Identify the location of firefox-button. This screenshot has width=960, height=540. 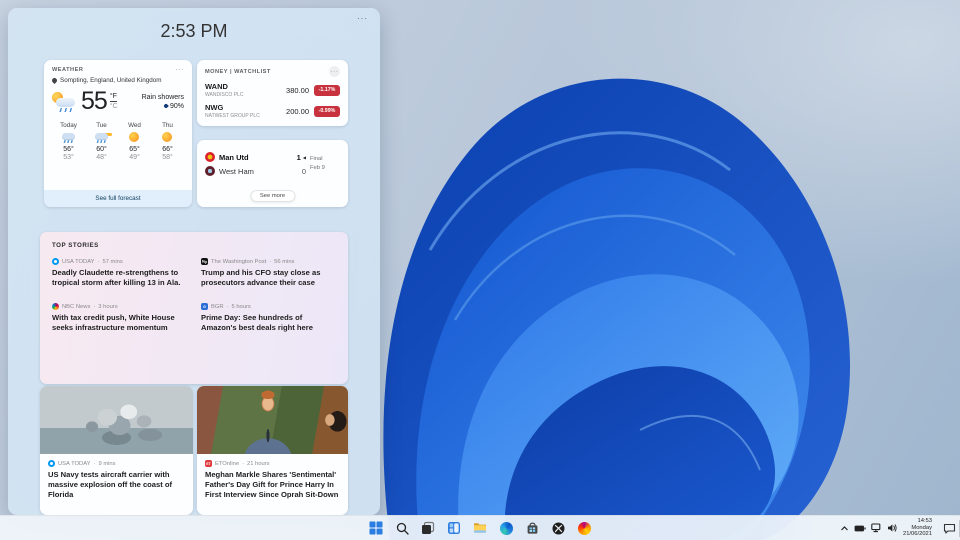
(584, 528).